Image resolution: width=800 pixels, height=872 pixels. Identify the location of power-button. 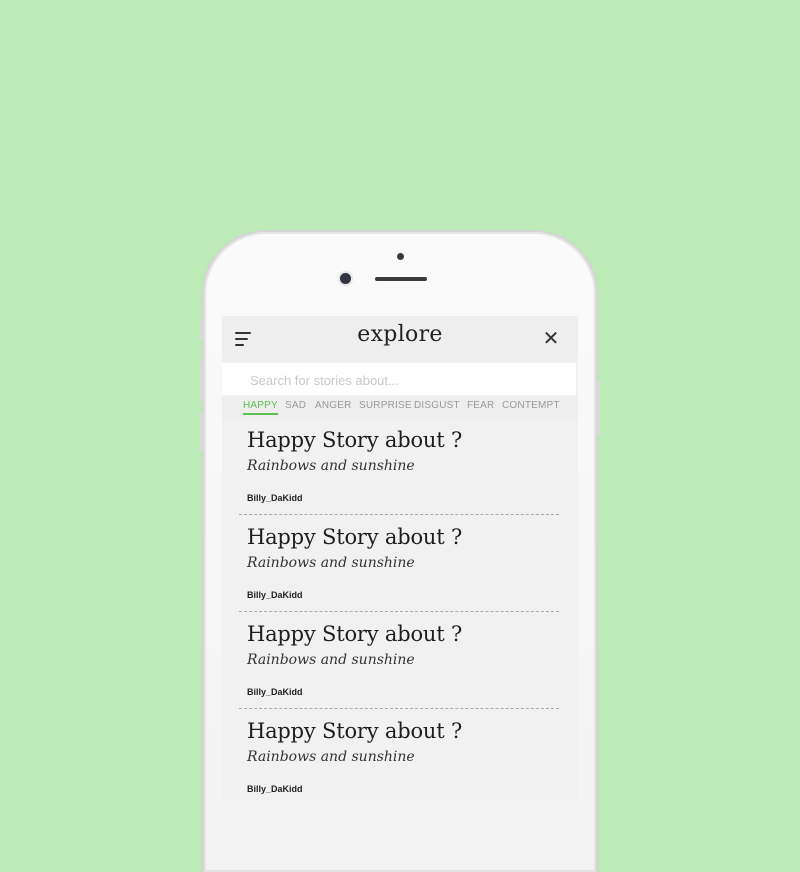
(598, 408).